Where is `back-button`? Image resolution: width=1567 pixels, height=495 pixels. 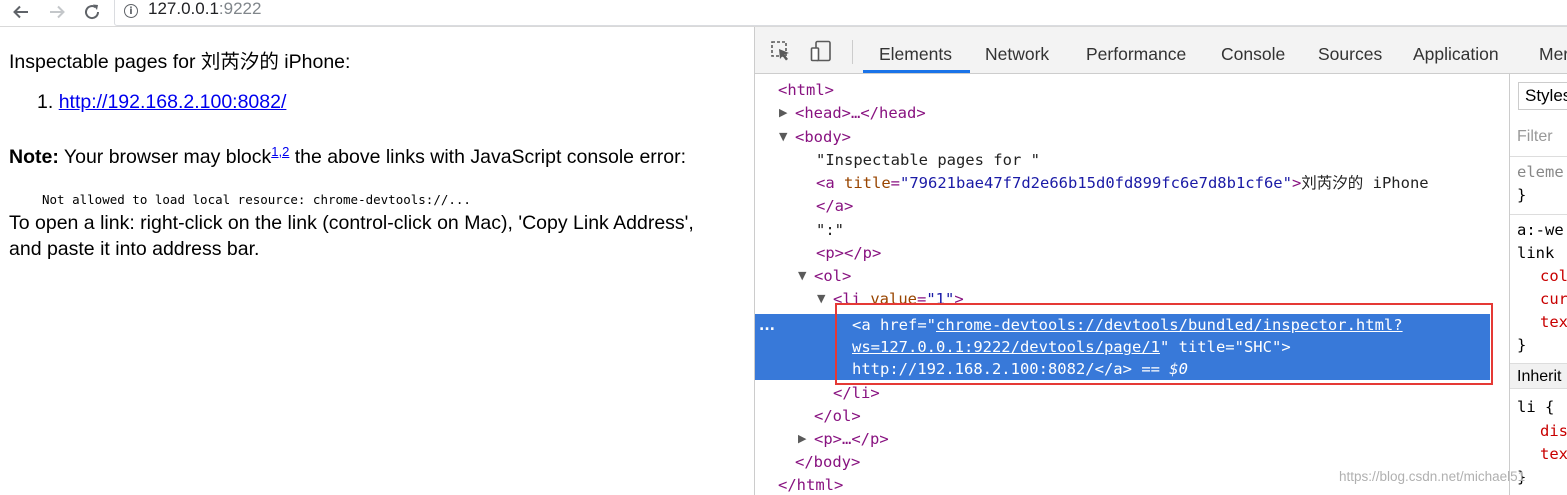
back-button is located at coordinates (21, 12).